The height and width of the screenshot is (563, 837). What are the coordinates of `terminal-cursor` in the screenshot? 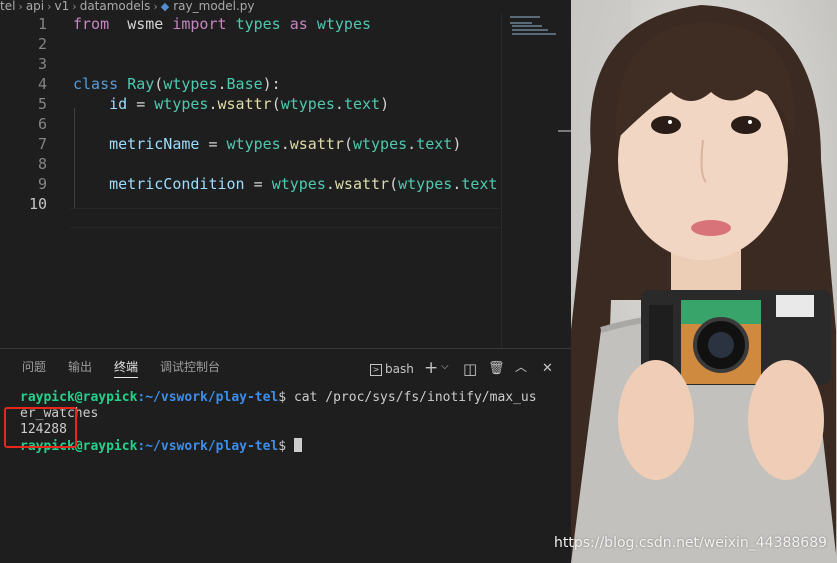 It's located at (297, 445).